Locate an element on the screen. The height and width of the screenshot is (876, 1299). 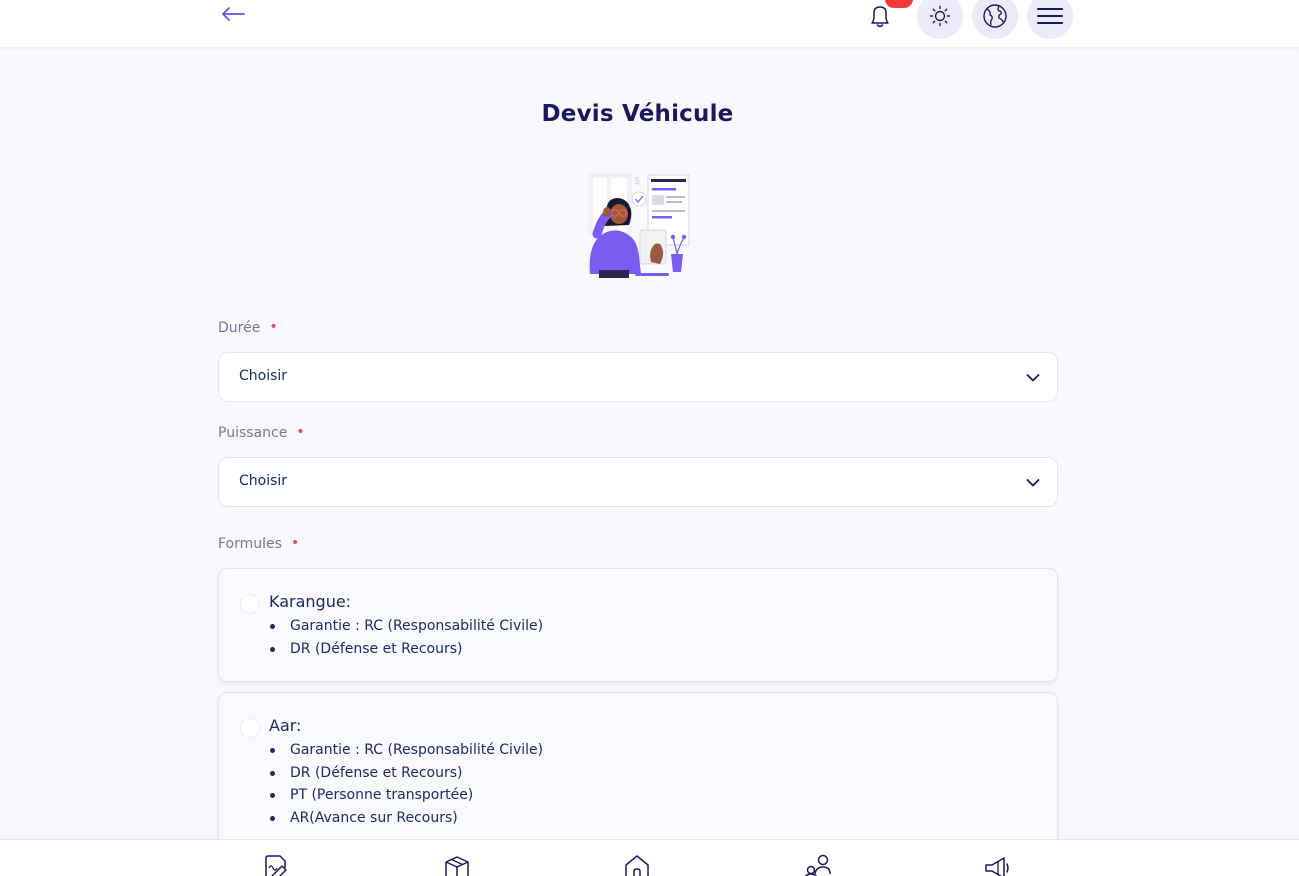
page-title: Devis Véhicule is located at coordinates (637, 114).